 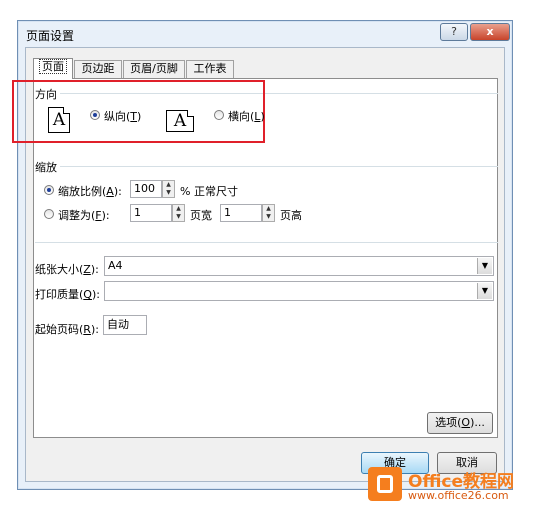 I want to click on tab-page: 页面, so click(x=53, y=68).